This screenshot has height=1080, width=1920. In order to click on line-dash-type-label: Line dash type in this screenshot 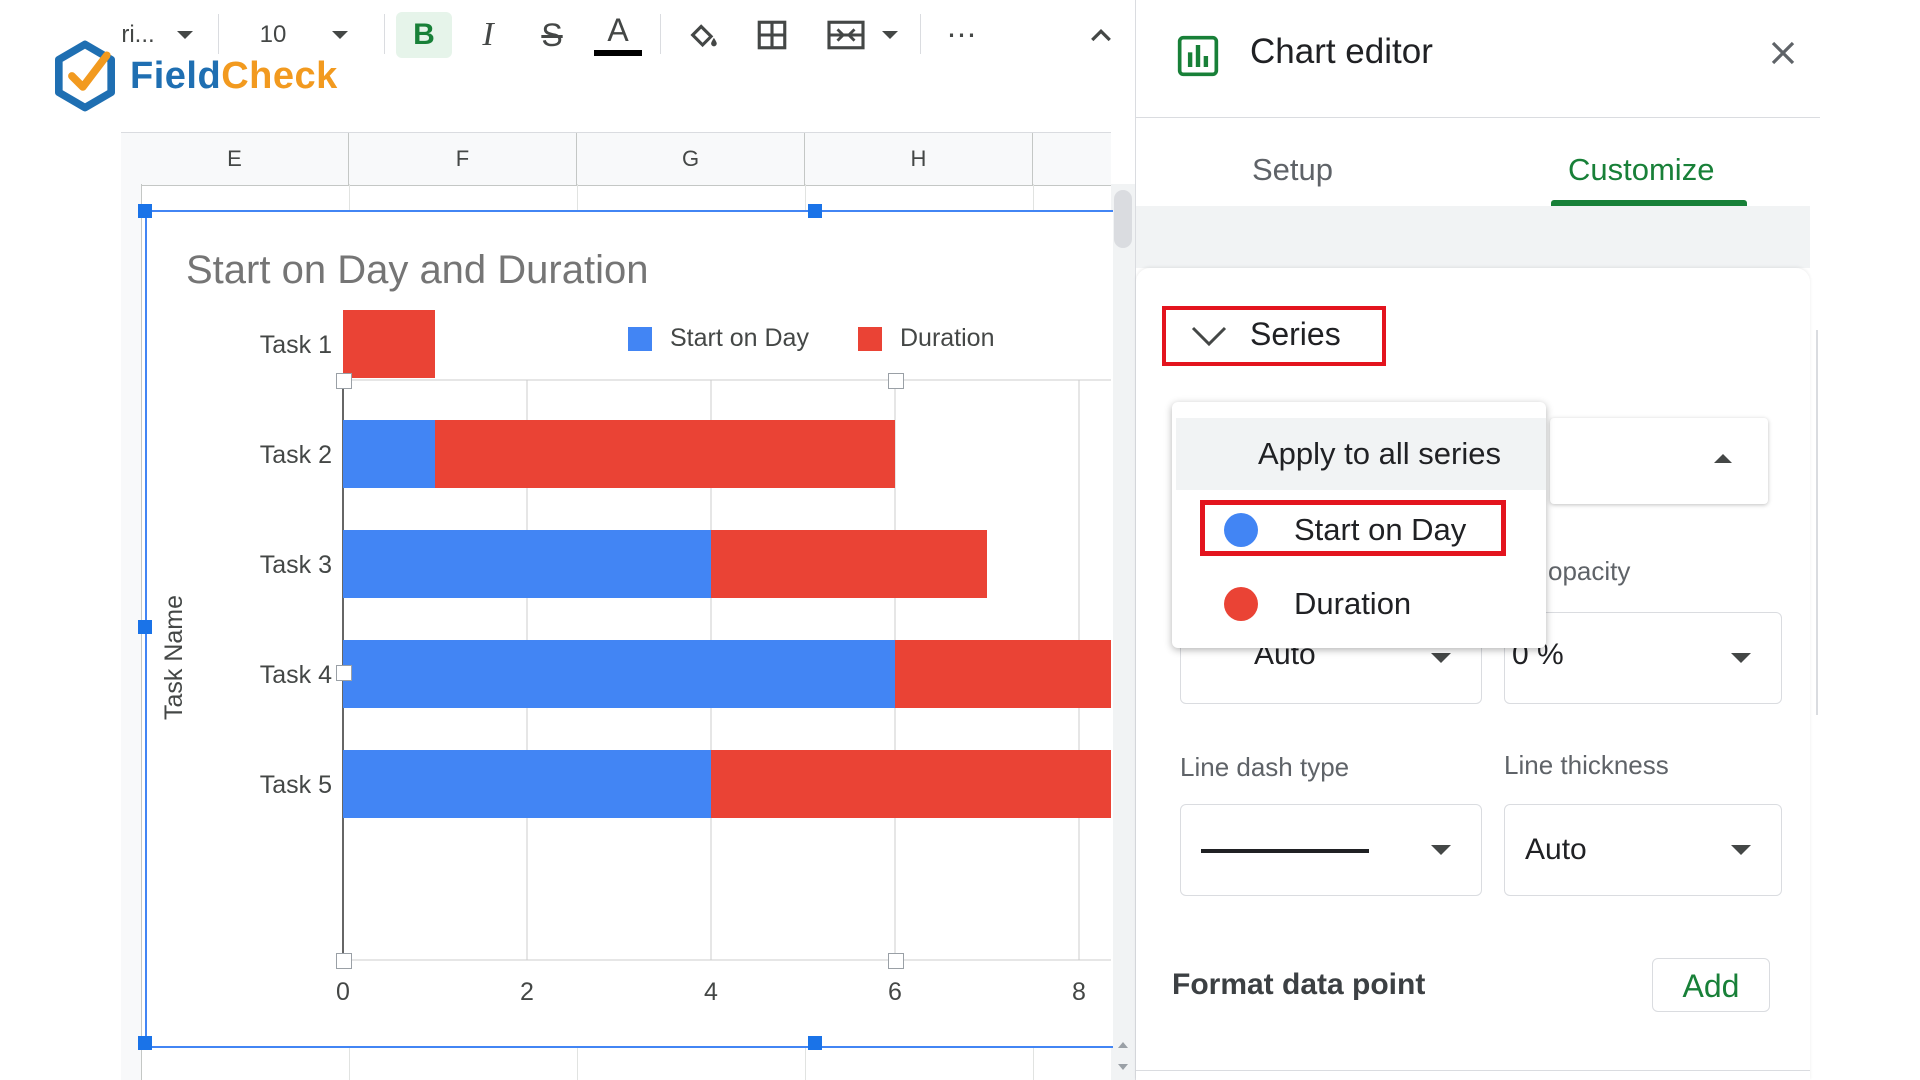, I will do `click(1265, 767)`.